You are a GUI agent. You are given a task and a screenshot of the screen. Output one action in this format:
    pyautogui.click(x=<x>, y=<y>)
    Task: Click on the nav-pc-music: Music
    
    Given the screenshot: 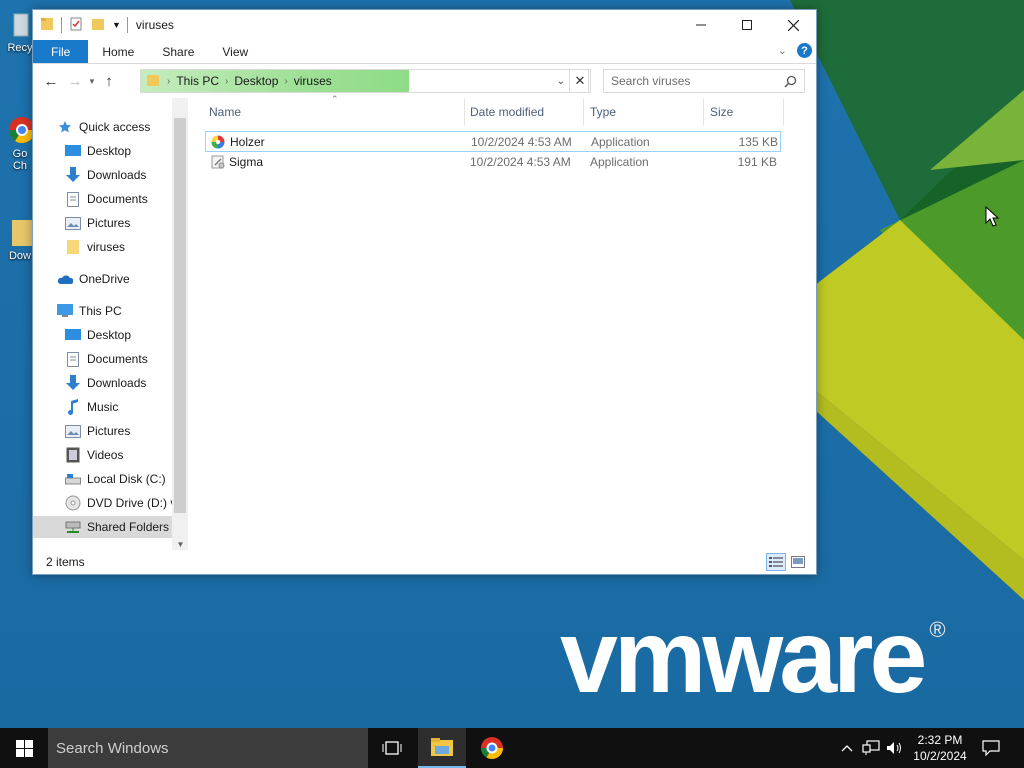 What is the action you would take?
    pyautogui.click(x=126, y=407)
    